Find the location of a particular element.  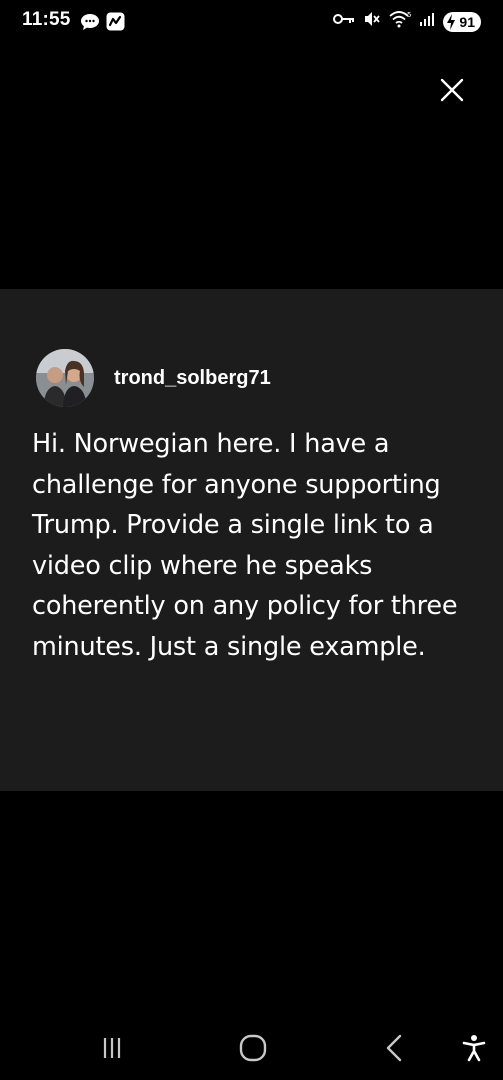

signal-icon is located at coordinates (427, 21).